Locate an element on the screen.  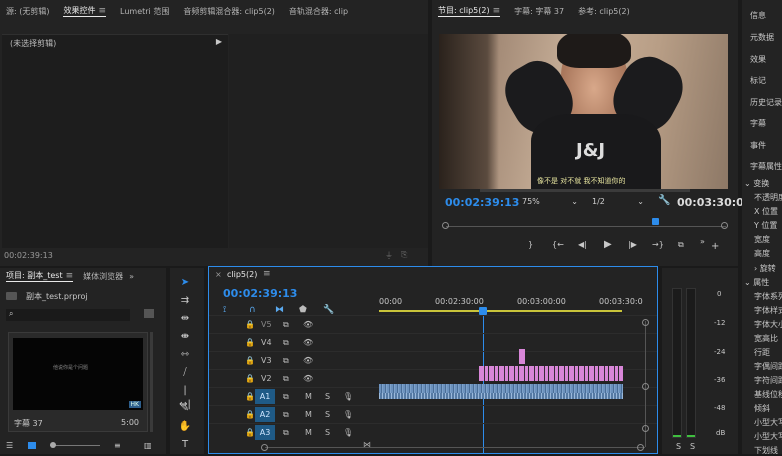
list-view-icon: ☰ is located at coordinates (9, 445).